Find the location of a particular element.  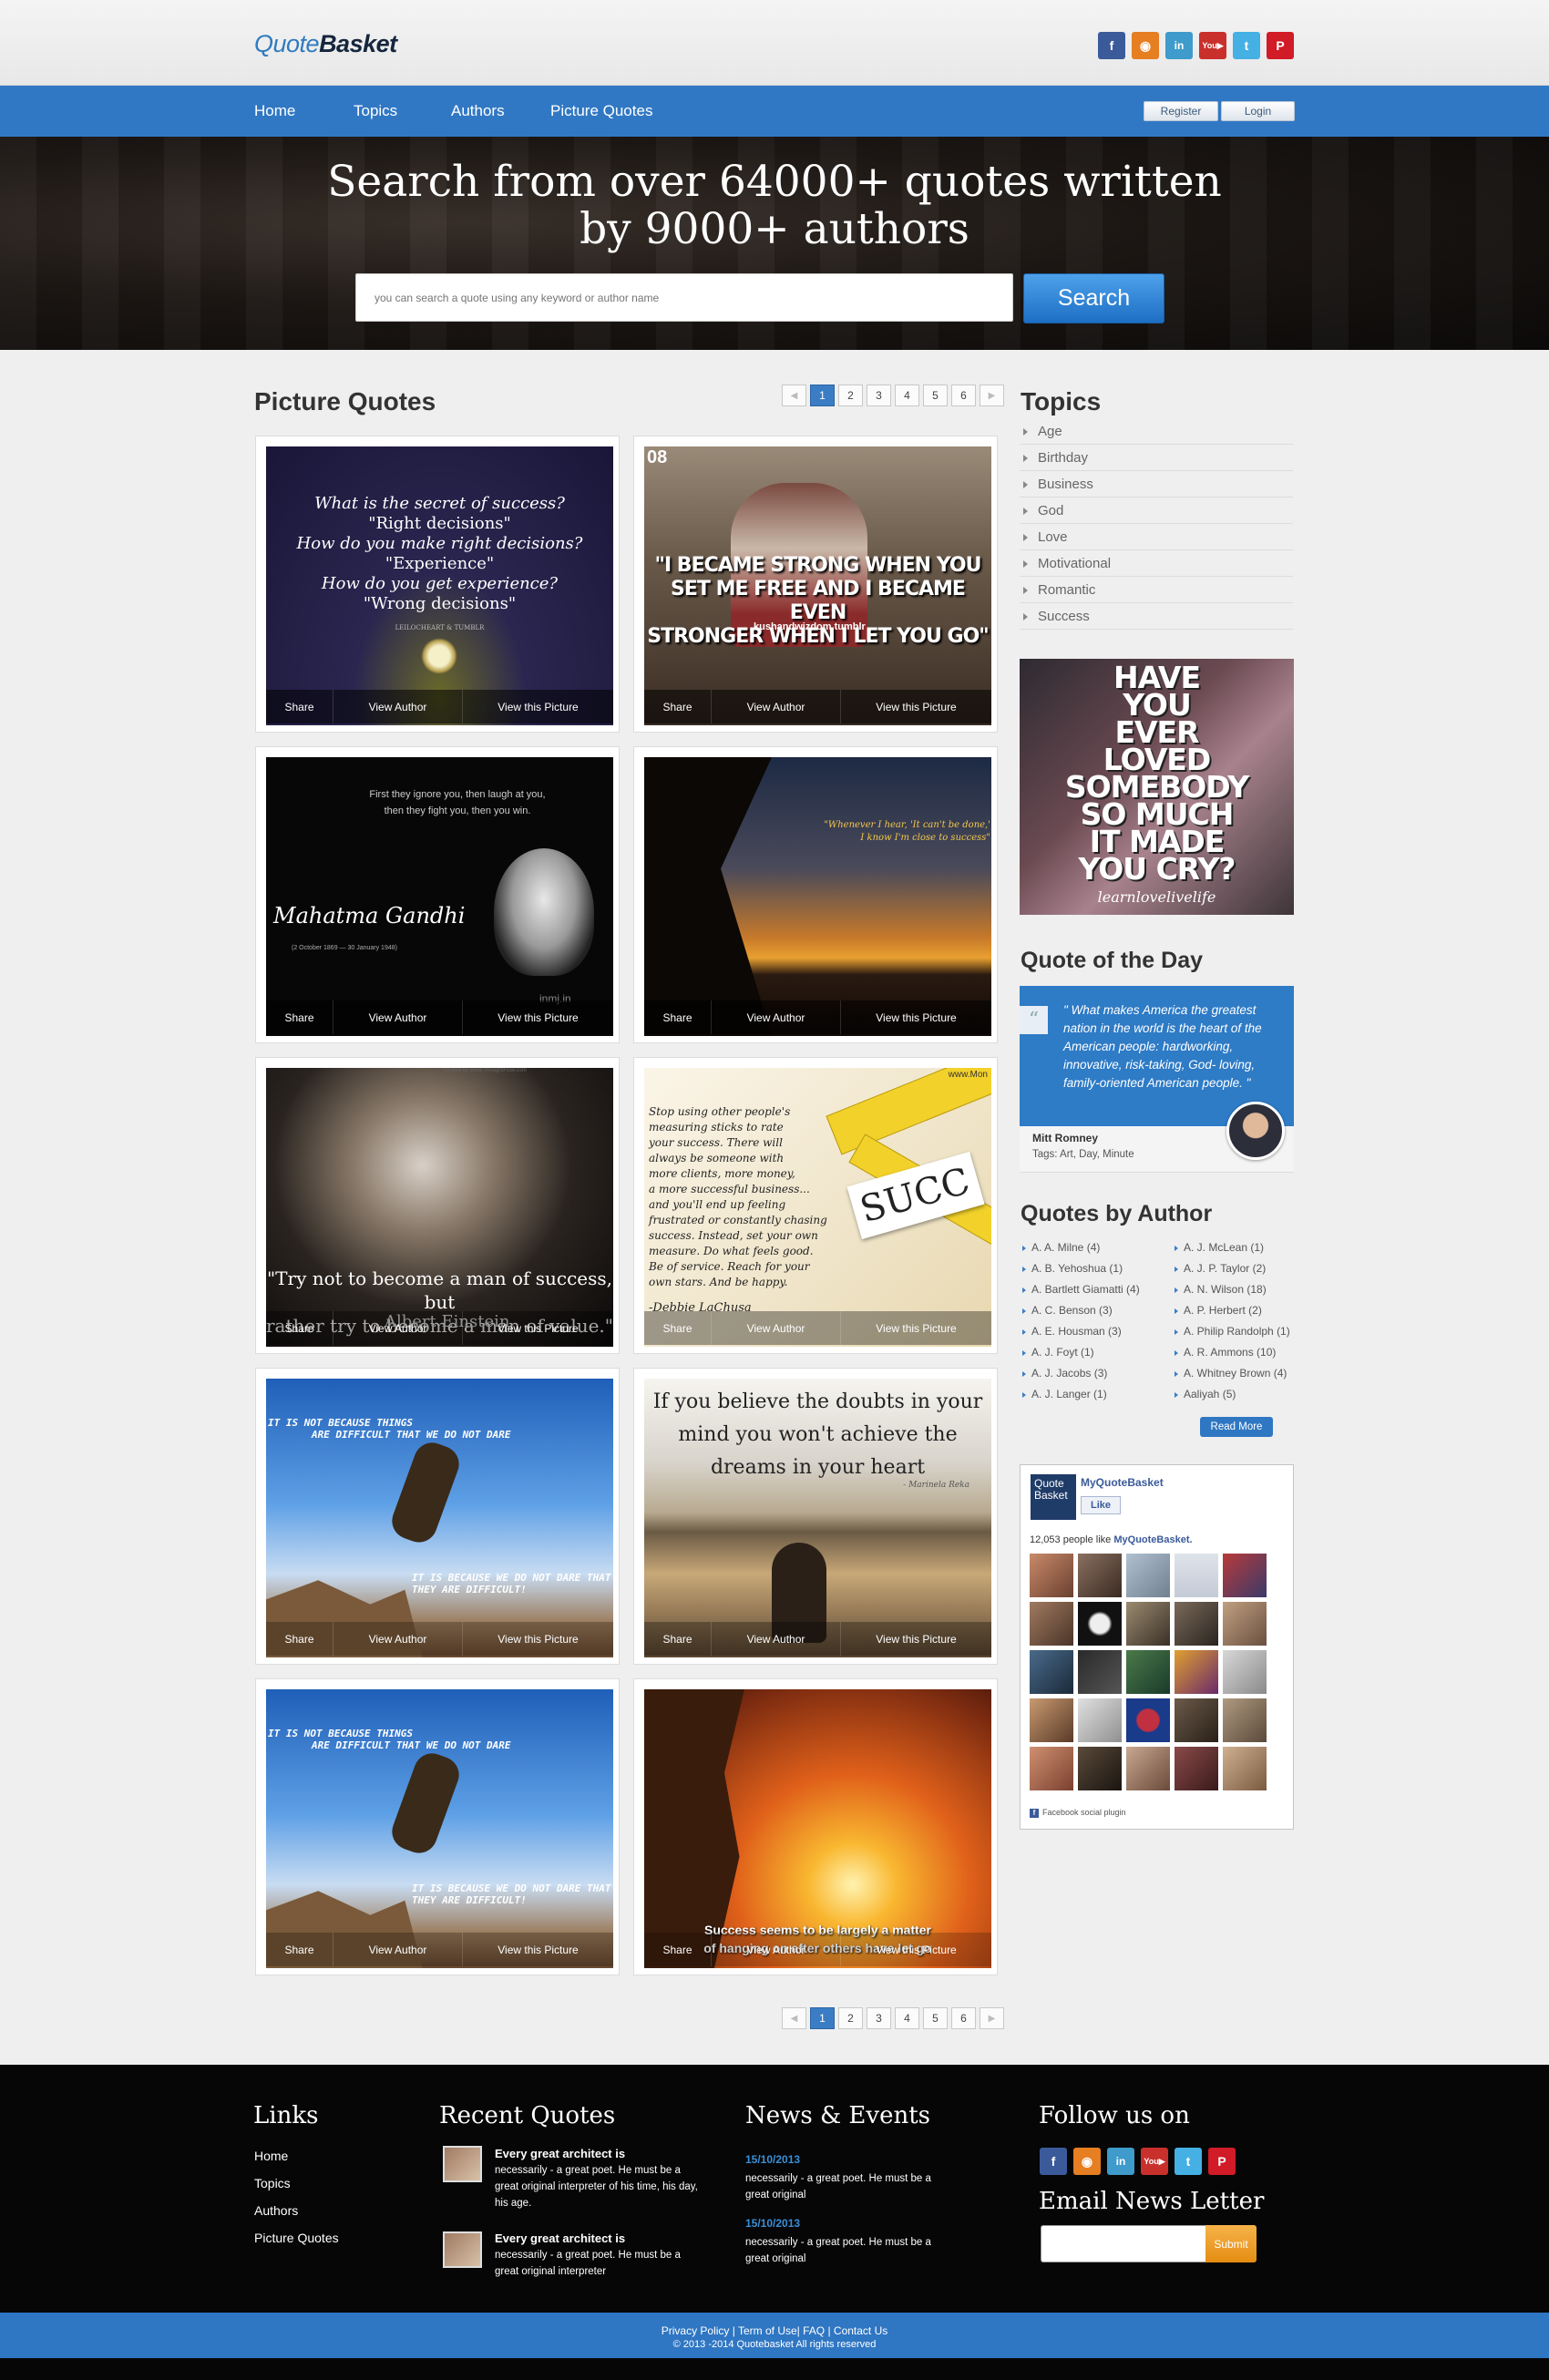

footer-link-authors: Authors is located at coordinates (276, 2211).